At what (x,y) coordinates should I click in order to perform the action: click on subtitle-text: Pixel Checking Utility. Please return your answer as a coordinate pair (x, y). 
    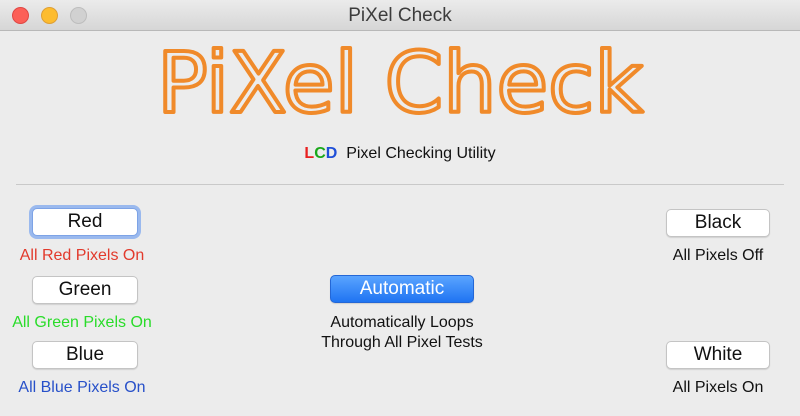
    Looking at the image, I should click on (421, 153).